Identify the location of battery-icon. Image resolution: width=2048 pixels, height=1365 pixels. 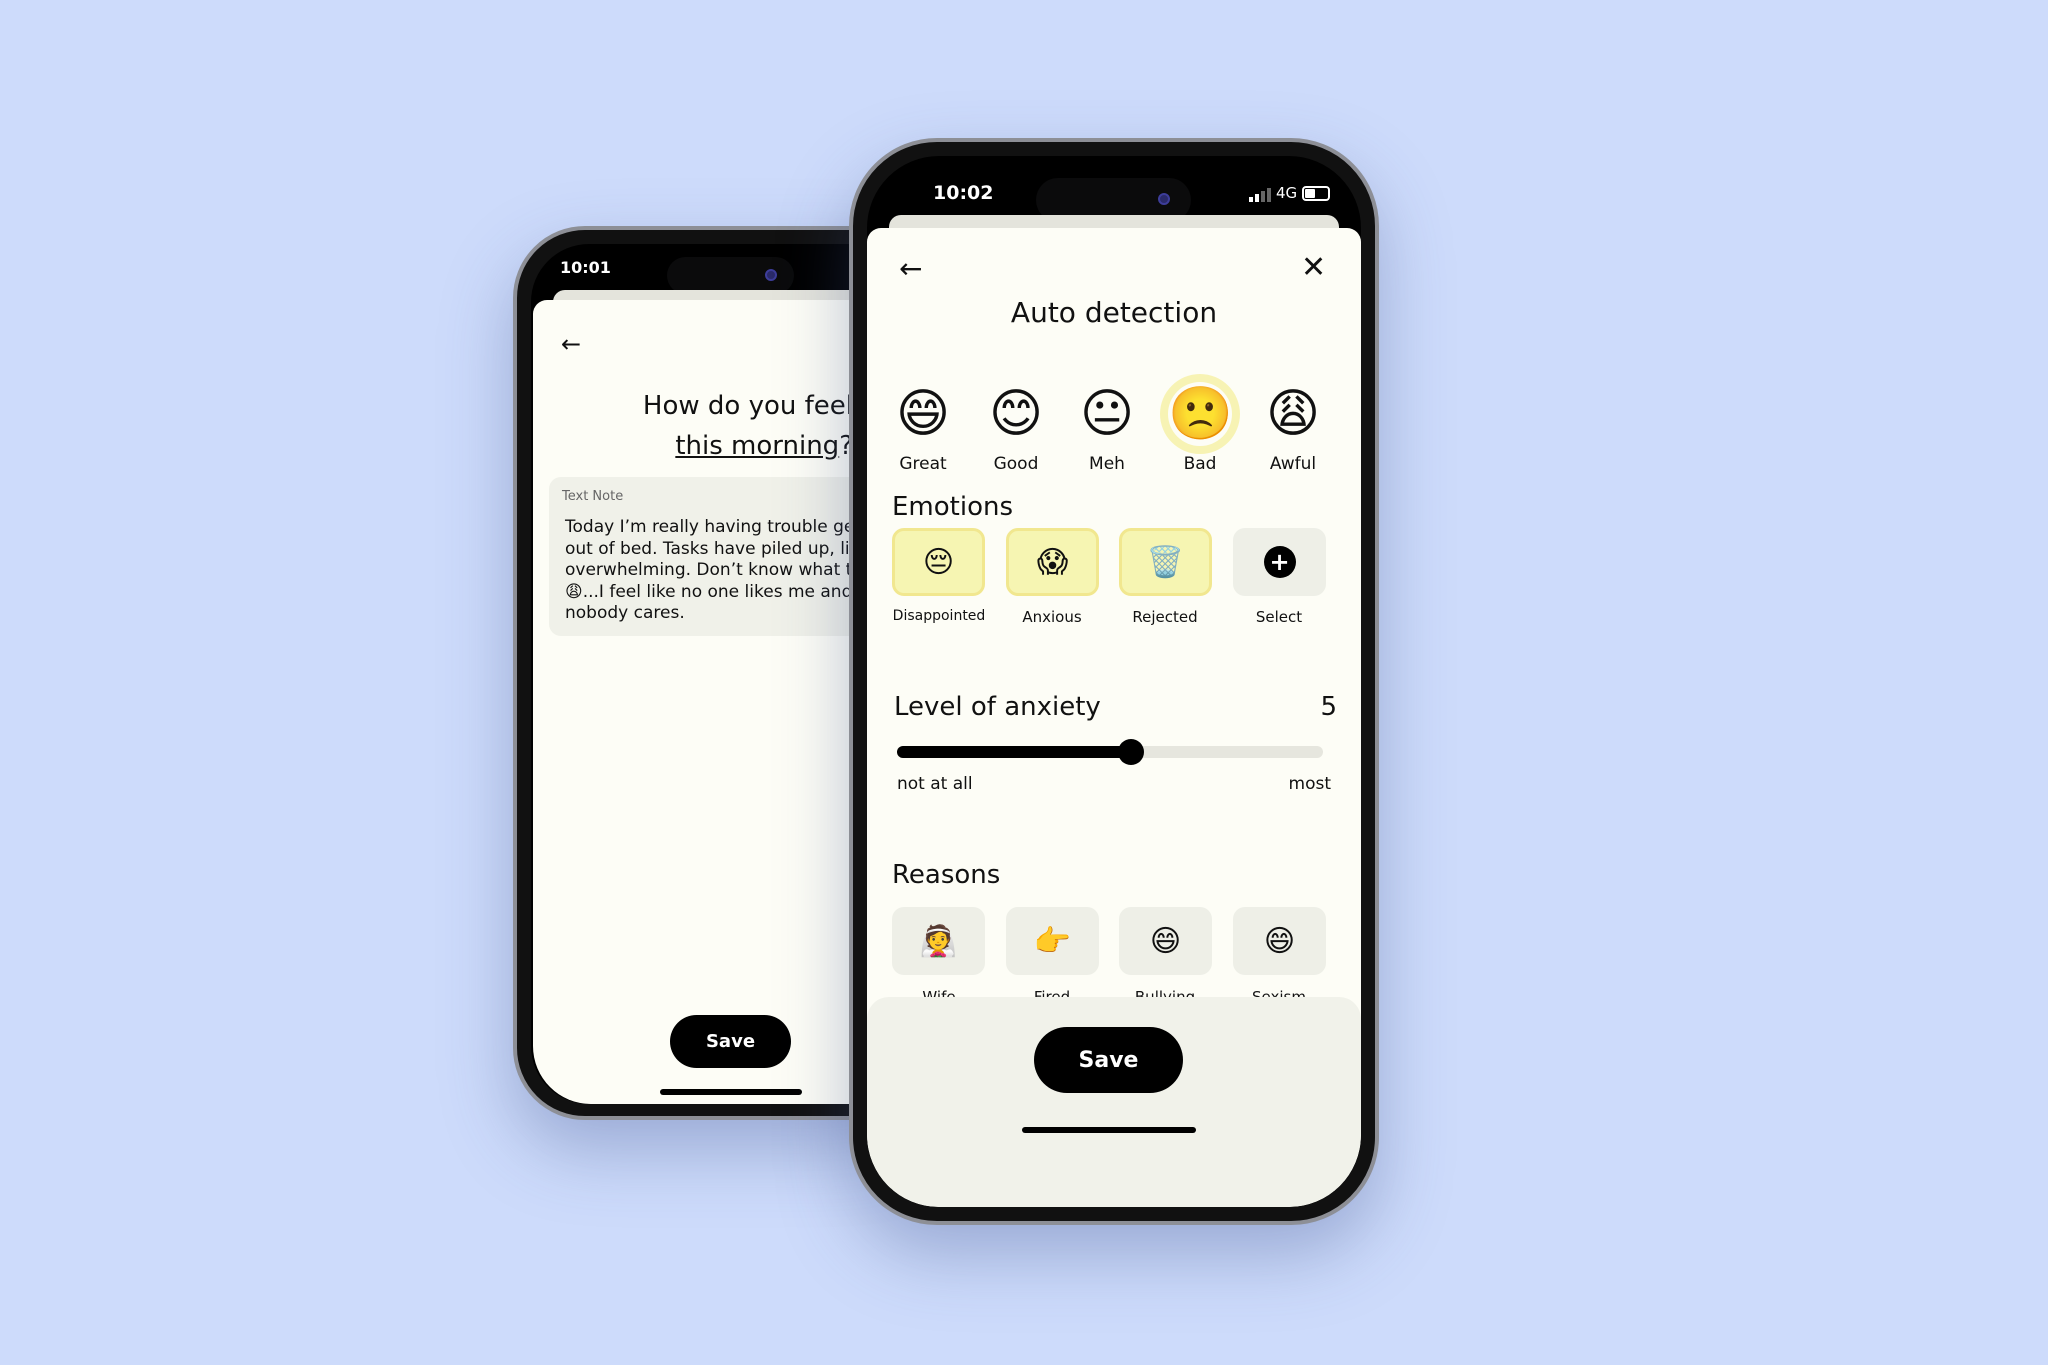
(1316, 193).